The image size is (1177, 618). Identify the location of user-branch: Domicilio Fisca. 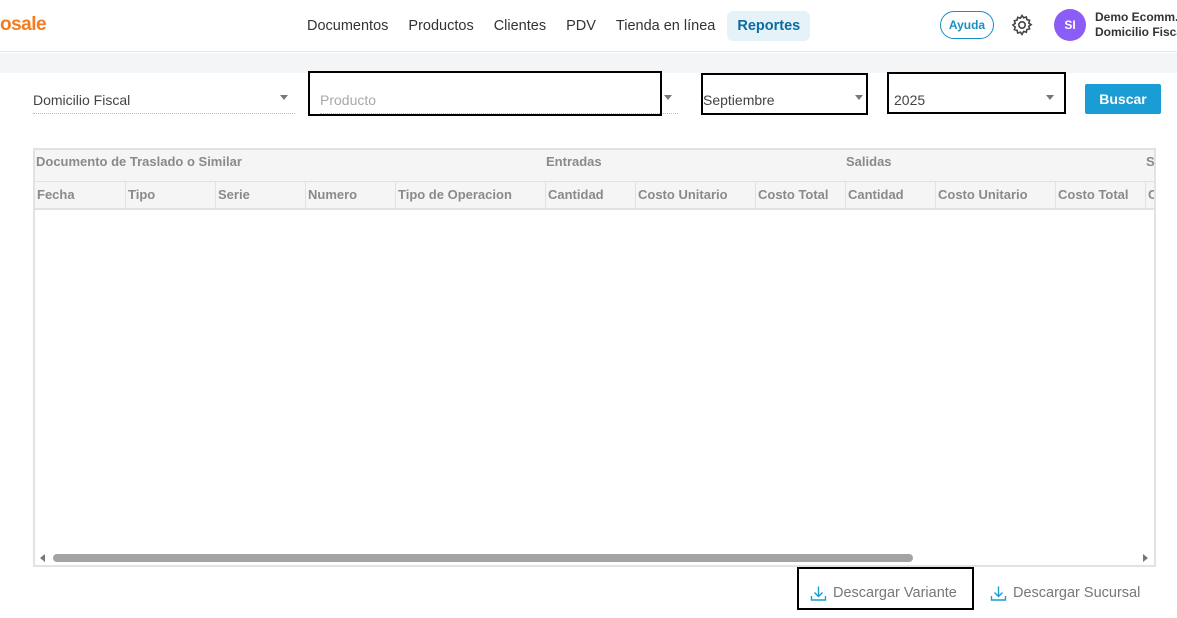
(1136, 32).